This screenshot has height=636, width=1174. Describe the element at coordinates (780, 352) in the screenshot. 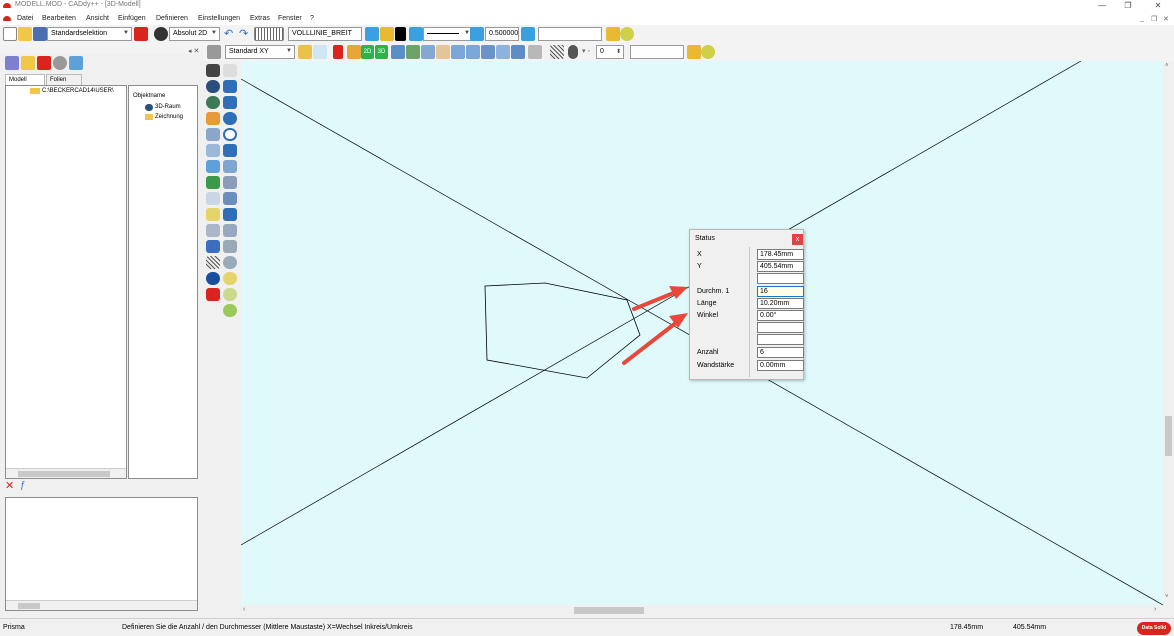

I see `field-count: 6` at that location.